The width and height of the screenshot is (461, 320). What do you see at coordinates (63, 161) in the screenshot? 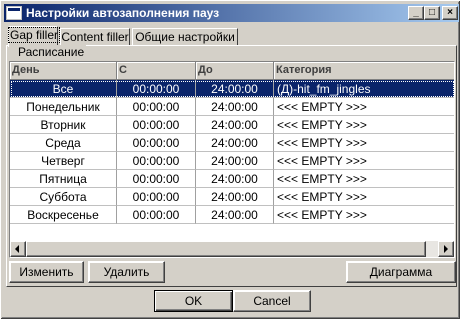
I see `cell-day: Четверг` at bounding box center [63, 161].